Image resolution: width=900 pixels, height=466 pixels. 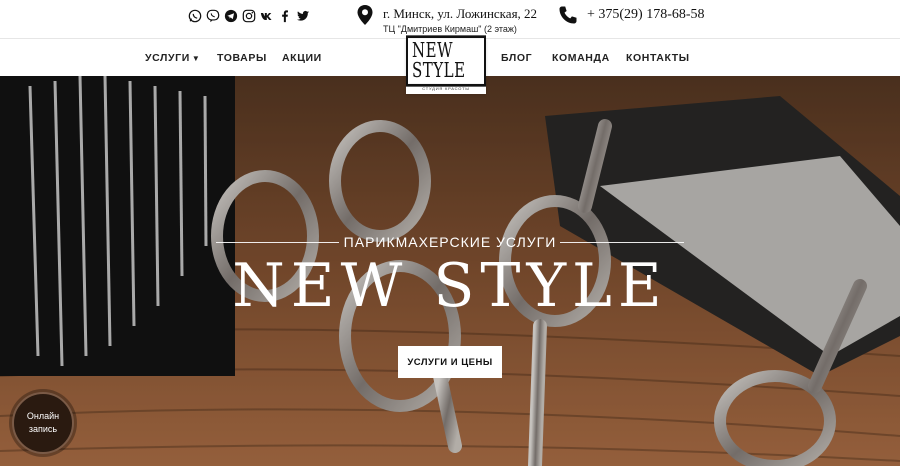 I want to click on services-prices-button: УСЛУГИ И ЦЕНЫ, so click(x=450, y=362).